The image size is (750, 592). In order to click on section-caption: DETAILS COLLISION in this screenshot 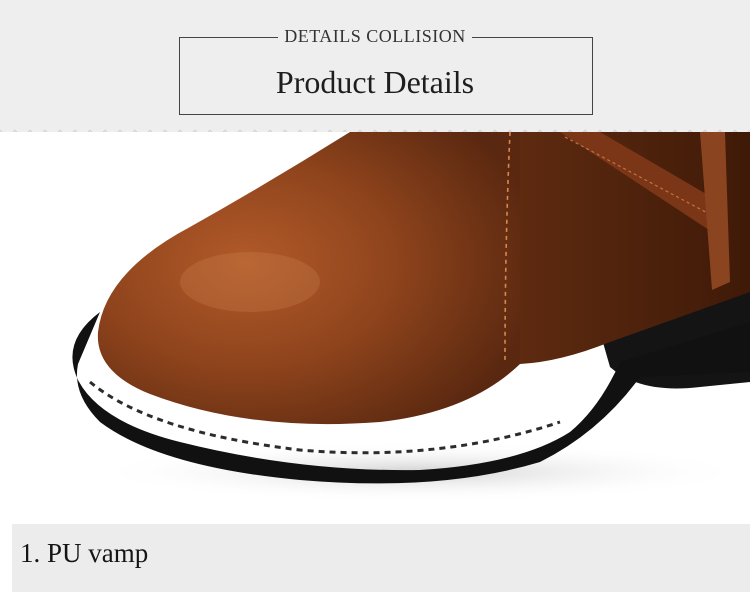, I will do `click(375, 36)`.